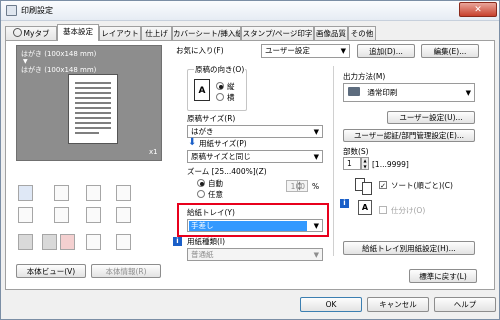 The height and width of the screenshot is (320, 500). What do you see at coordinates (202, 131) in the screenshot?
I see `original-size-value: はがき` at bounding box center [202, 131].